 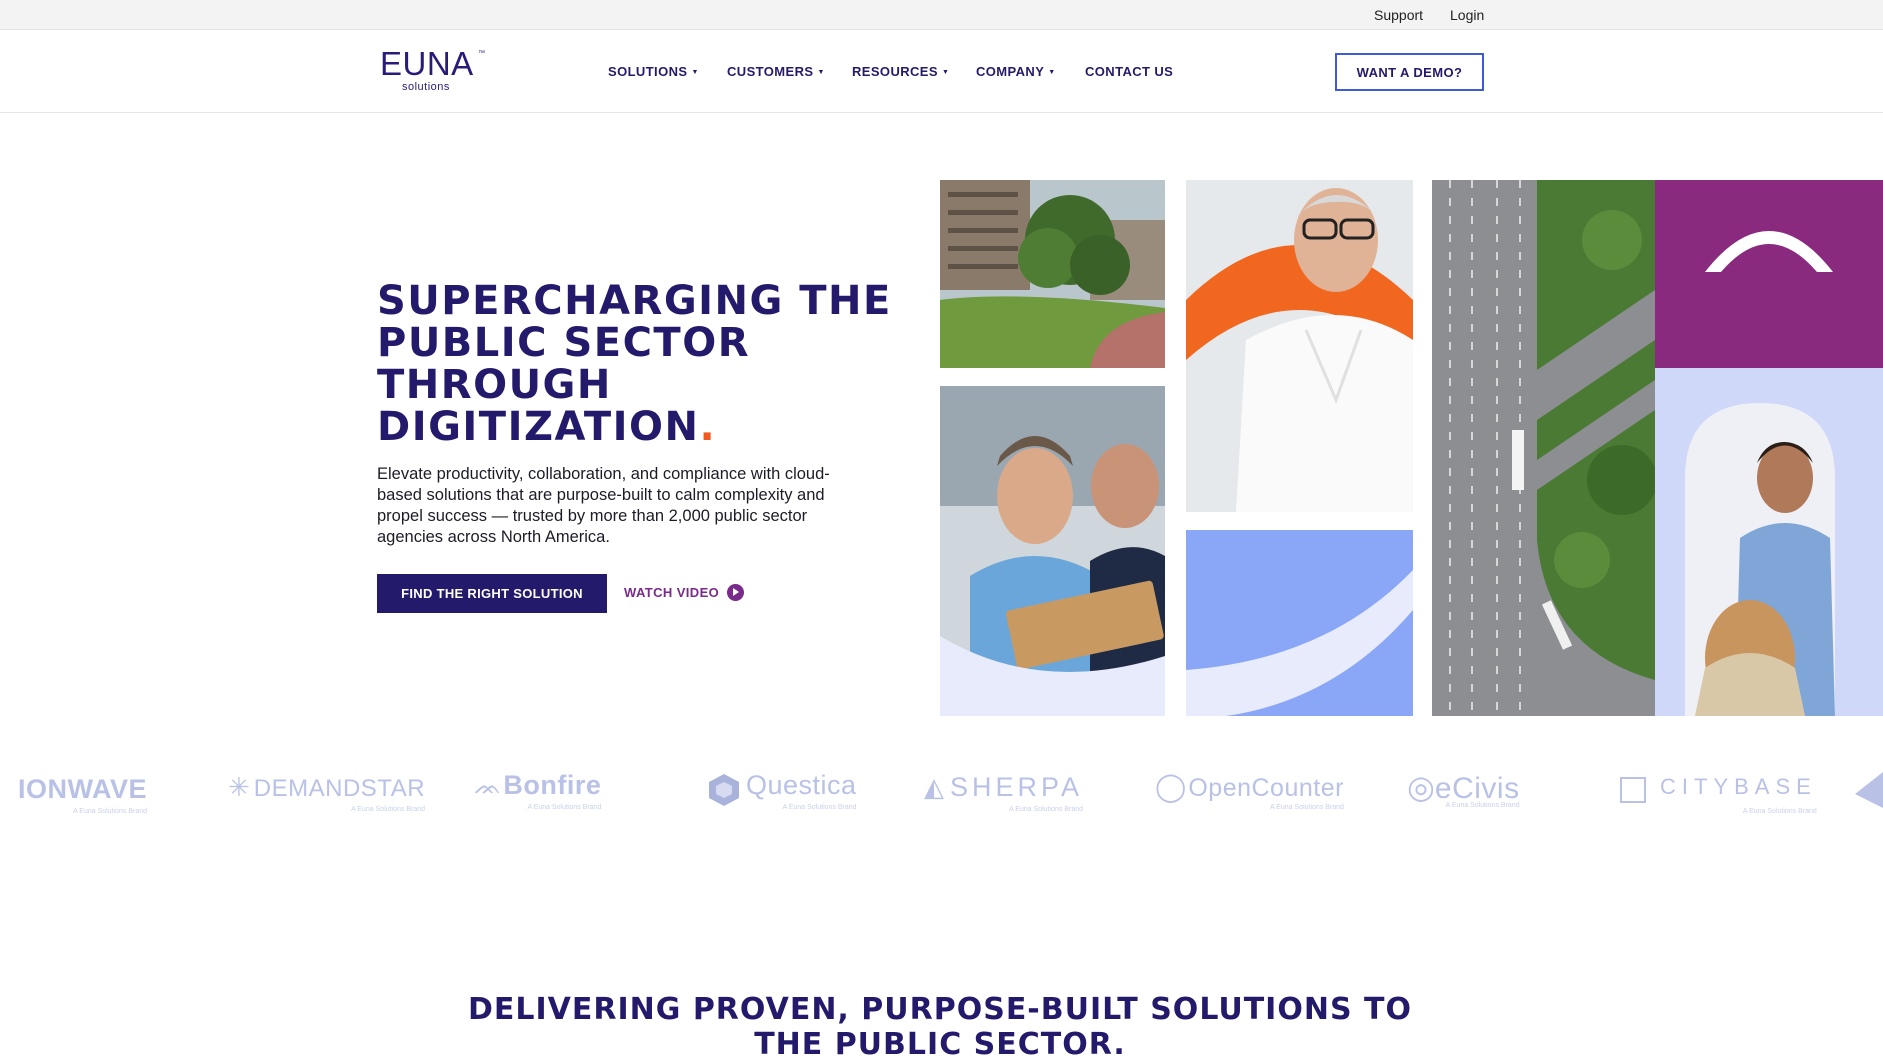 I want to click on play-icon, so click(x=736, y=592).